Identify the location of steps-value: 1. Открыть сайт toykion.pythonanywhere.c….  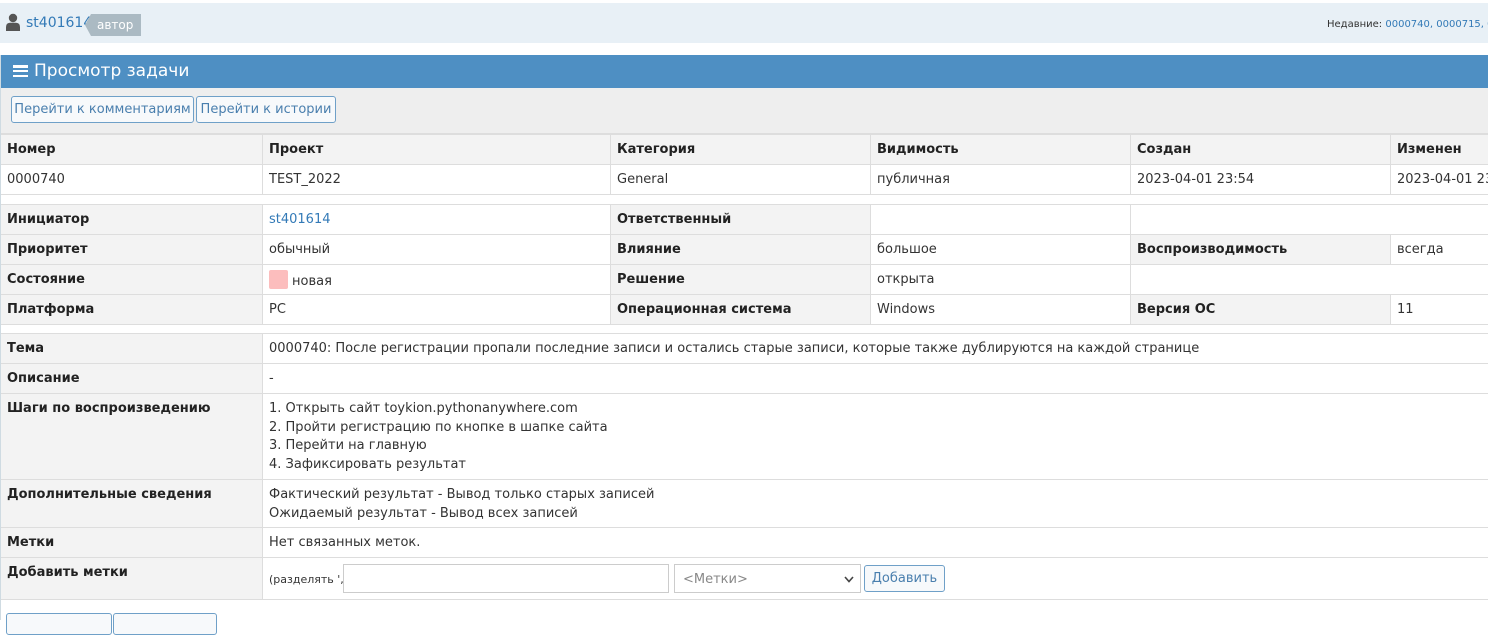
(875, 436).